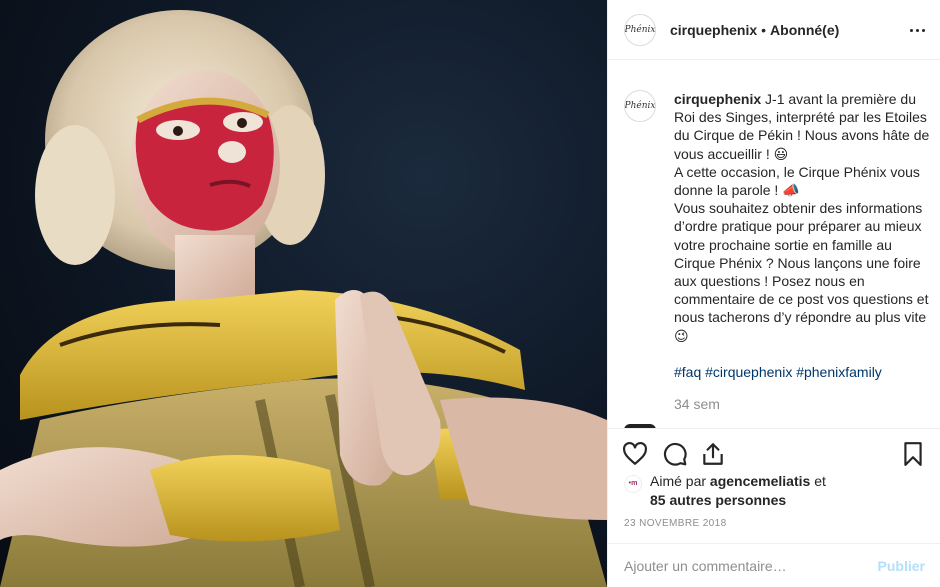  I want to click on share-icon, so click(713, 454).